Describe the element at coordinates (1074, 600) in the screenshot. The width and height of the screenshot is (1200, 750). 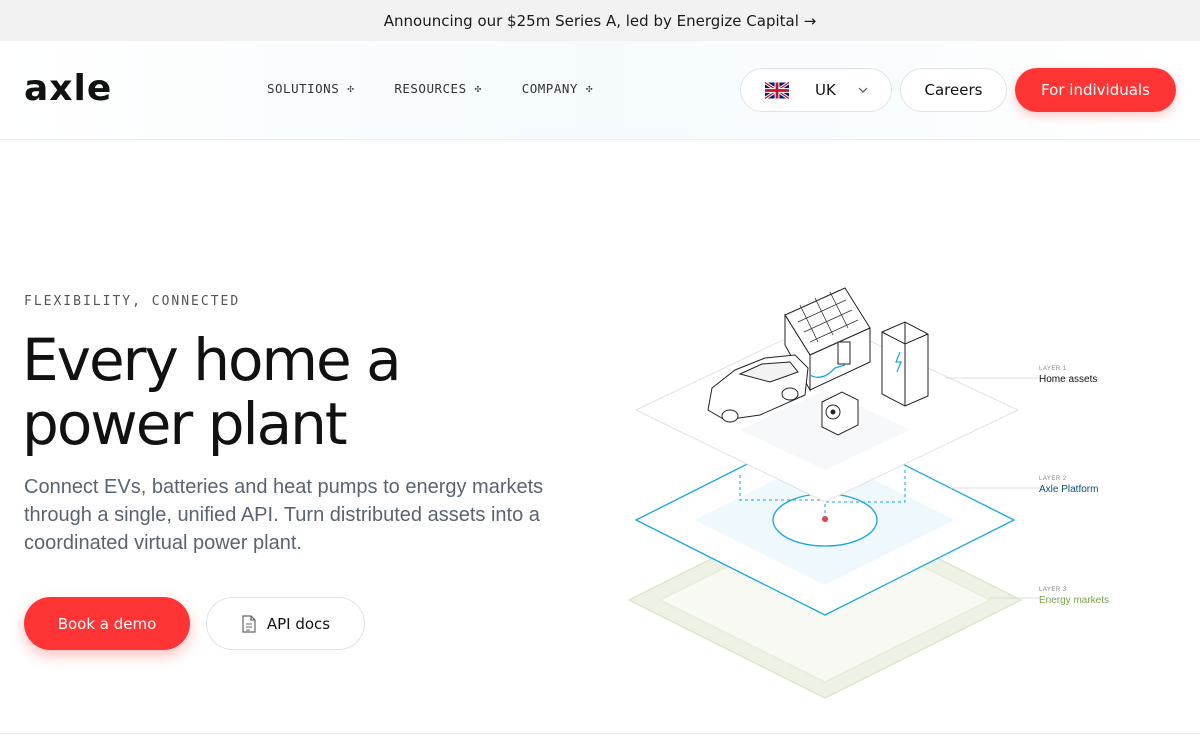
I see `layer-name: Energy markets` at that location.